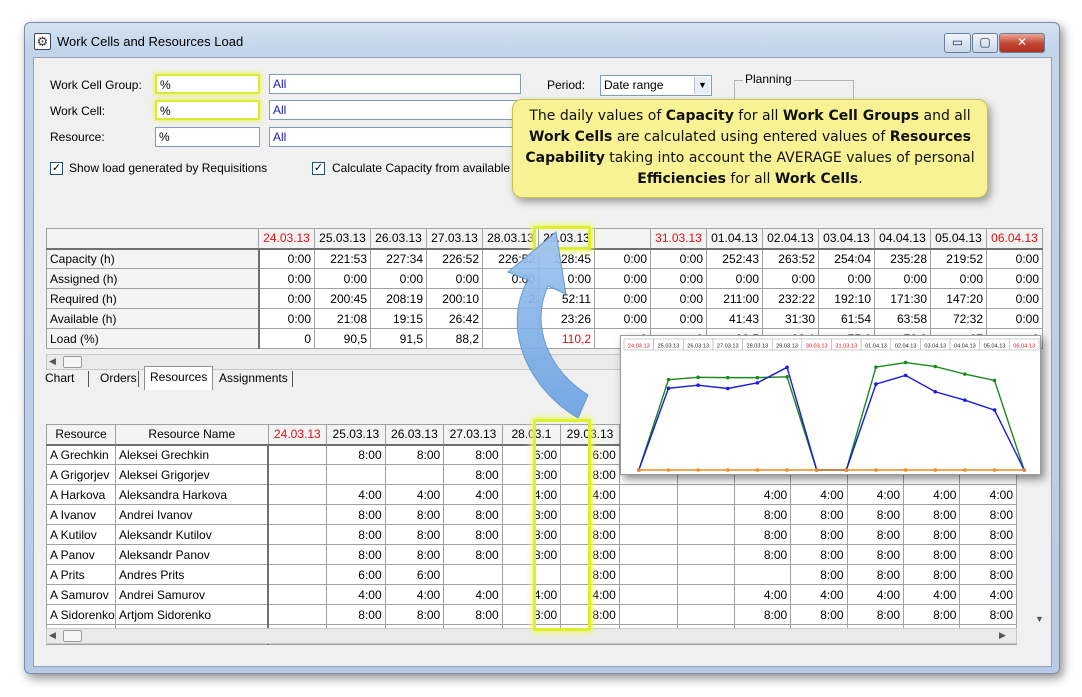 The height and width of the screenshot is (697, 1082). Describe the element at coordinates (790, 298) in the screenshot. I see `summary-cell: 232:22` at that location.